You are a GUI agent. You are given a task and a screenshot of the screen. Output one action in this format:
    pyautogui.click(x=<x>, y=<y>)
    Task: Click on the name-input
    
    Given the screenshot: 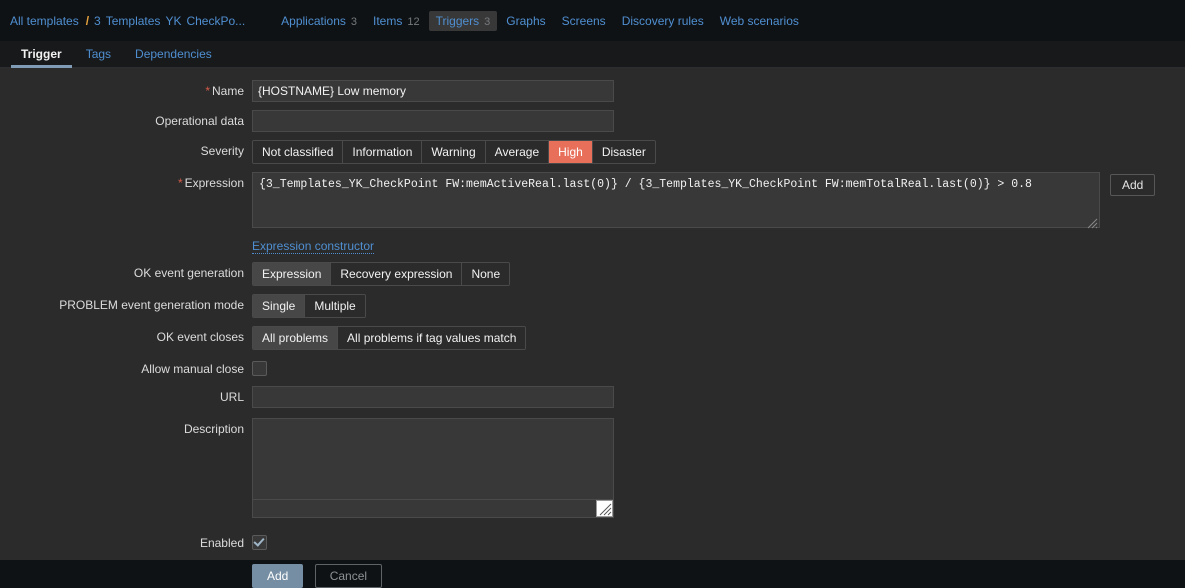 What is the action you would take?
    pyautogui.click(x=433, y=91)
    